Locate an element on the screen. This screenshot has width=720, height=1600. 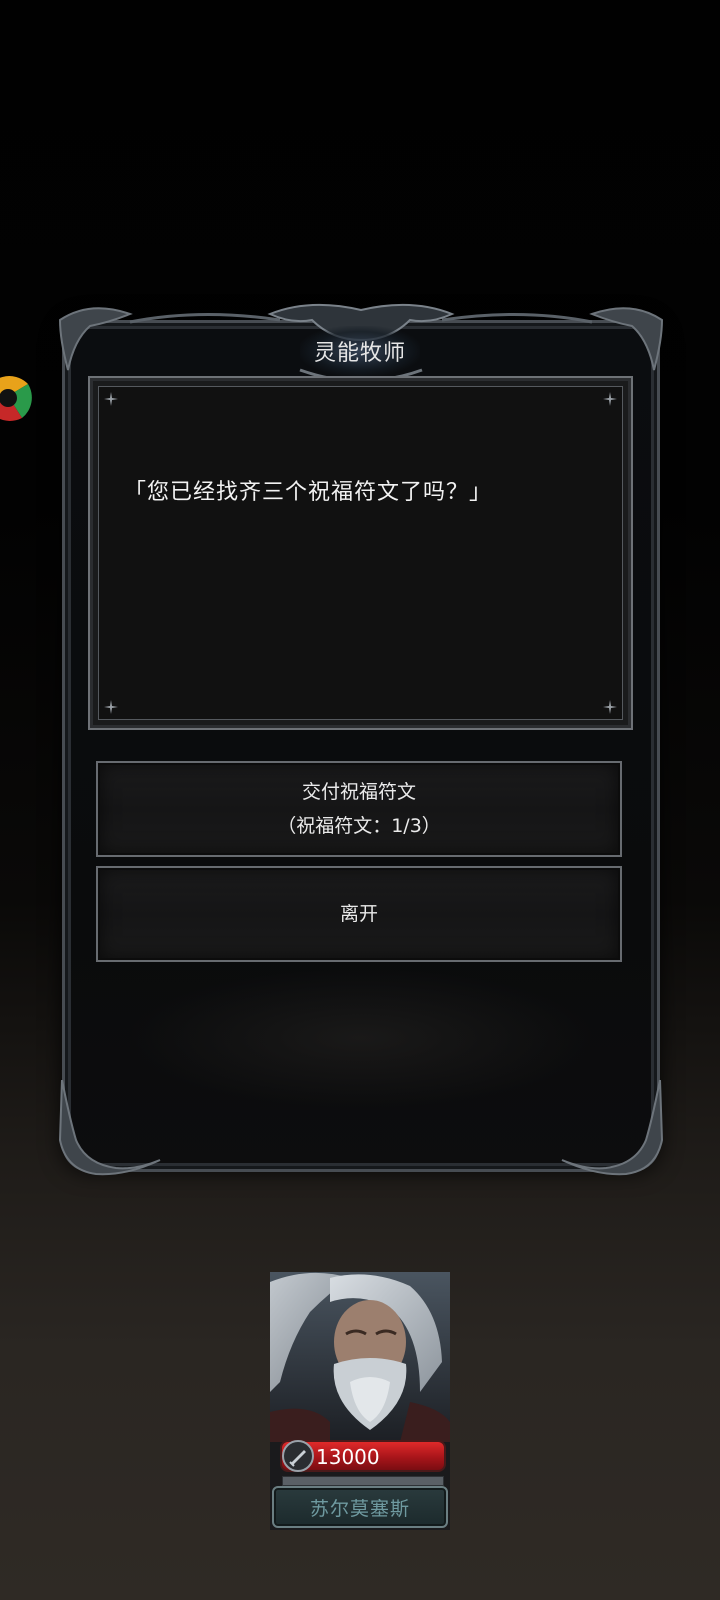
speaker-title-plate: 灵能牧师 is located at coordinates (360, 351).